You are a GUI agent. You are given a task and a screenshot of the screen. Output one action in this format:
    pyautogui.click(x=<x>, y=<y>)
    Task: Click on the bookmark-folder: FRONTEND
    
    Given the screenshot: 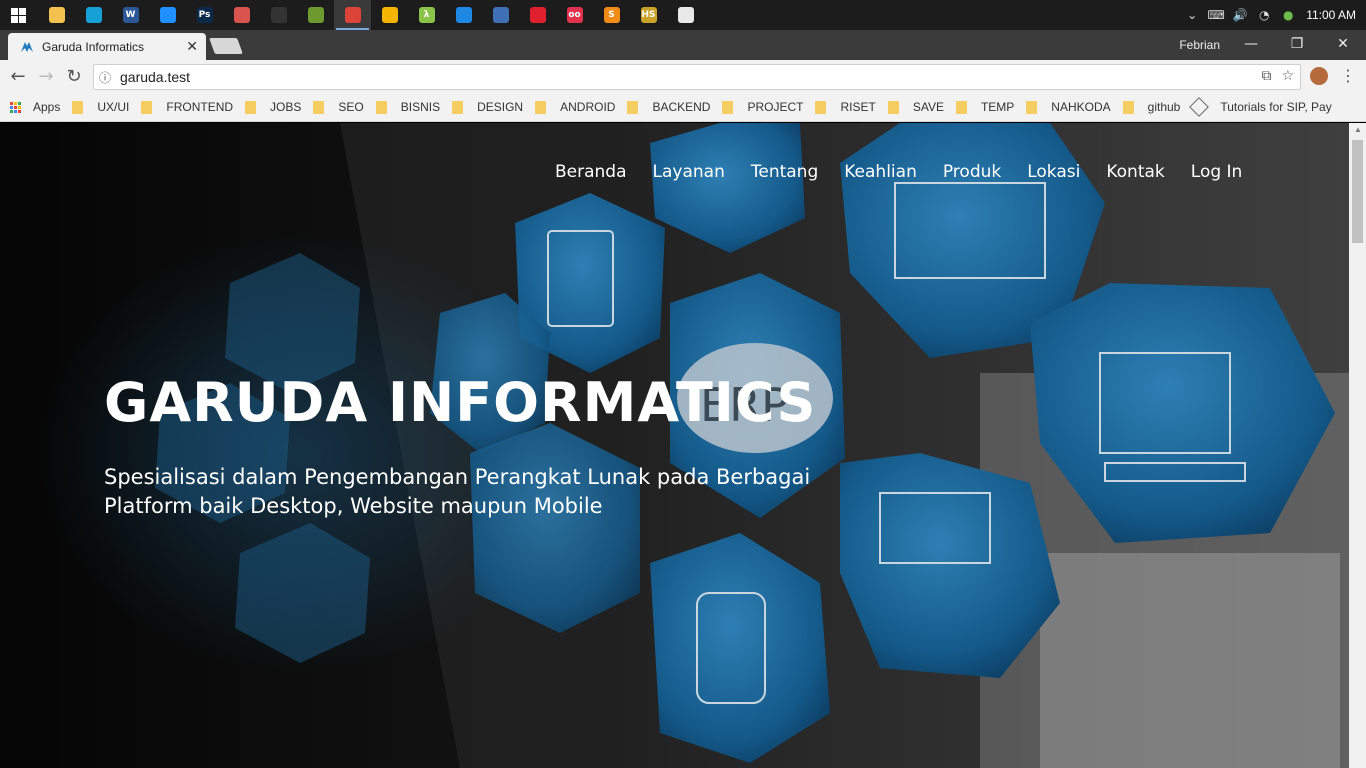 What is the action you would take?
    pyautogui.click(x=187, y=107)
    